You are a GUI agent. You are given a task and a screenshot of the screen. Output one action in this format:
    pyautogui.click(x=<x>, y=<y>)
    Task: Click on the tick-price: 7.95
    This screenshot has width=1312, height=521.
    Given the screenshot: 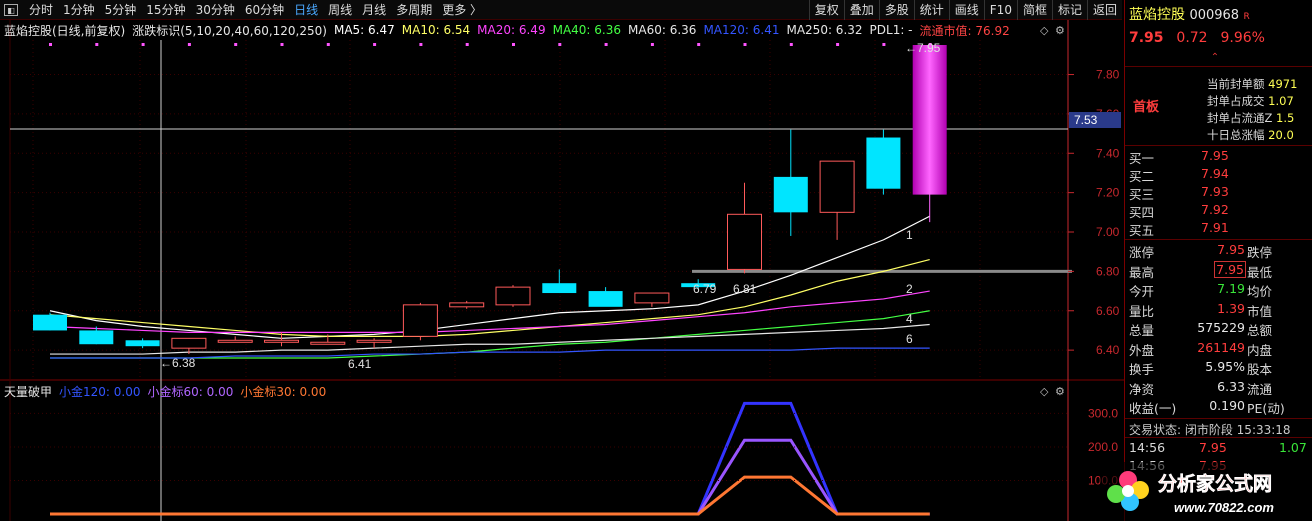 What is the action you would take?
    pyautogui.click(x=1213, y=447)
    